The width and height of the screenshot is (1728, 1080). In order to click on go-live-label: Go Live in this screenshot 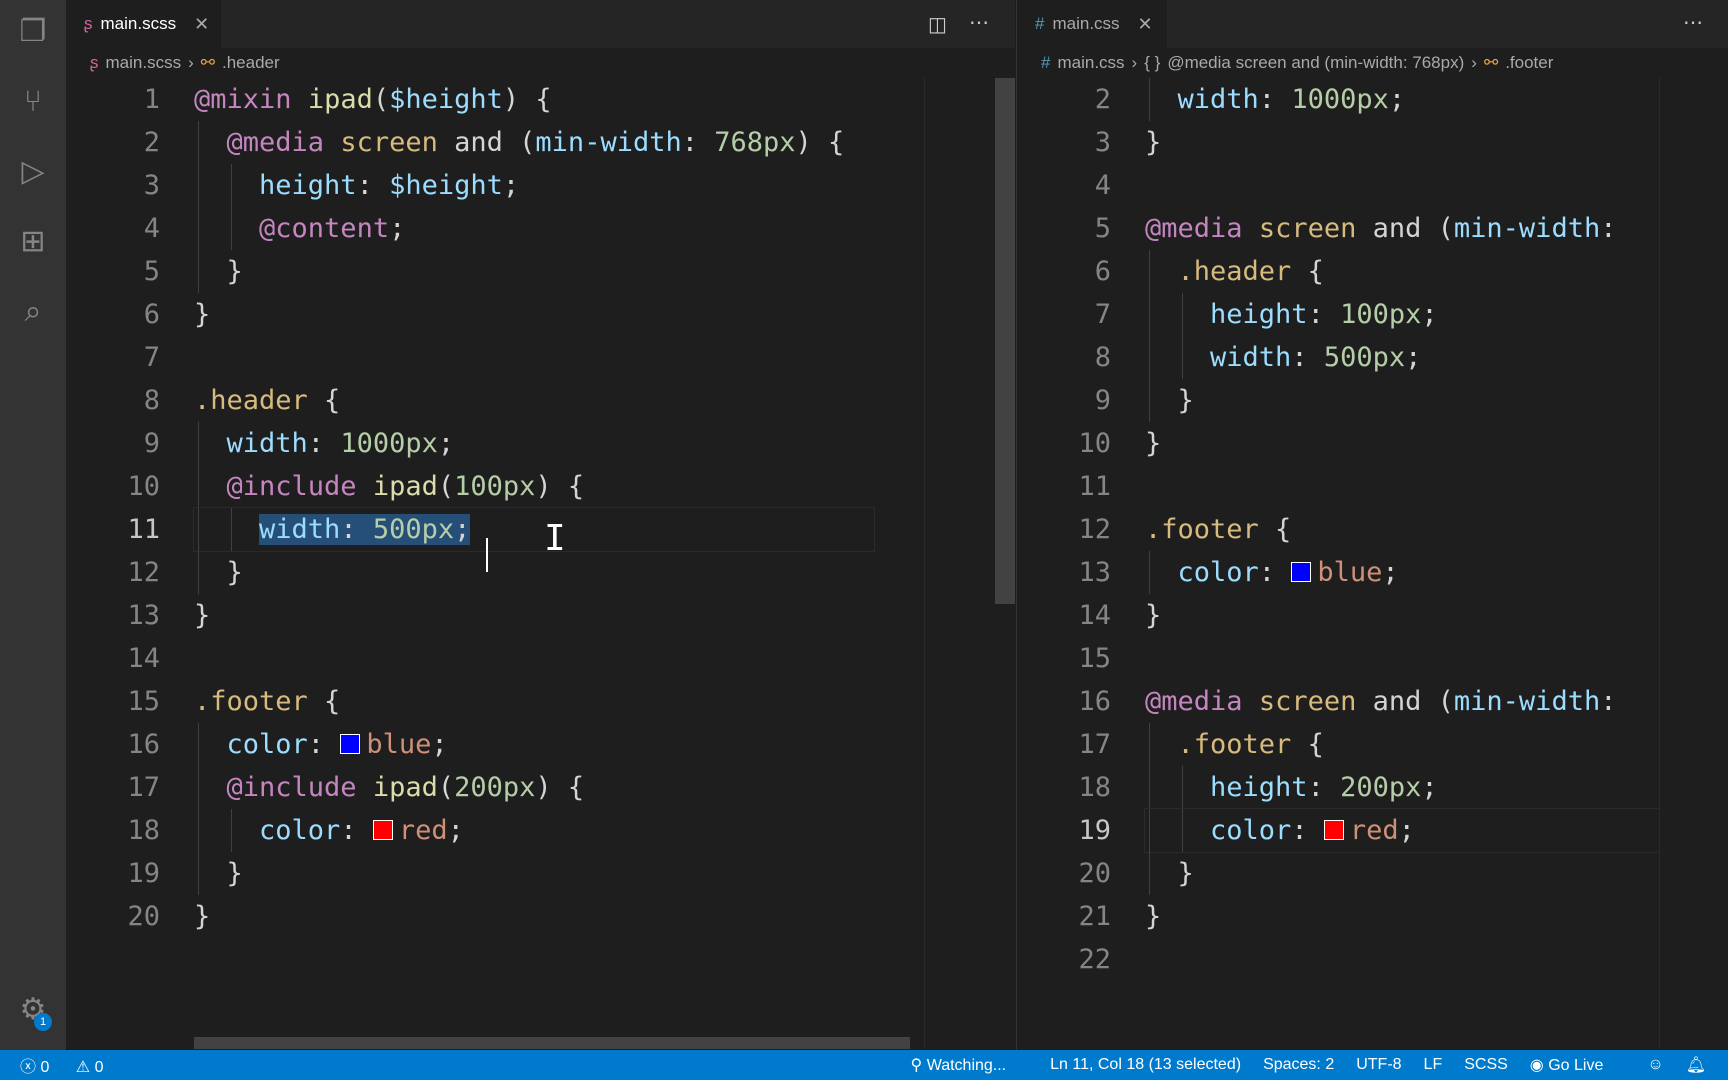, I will do `click(1576, 1065)`.